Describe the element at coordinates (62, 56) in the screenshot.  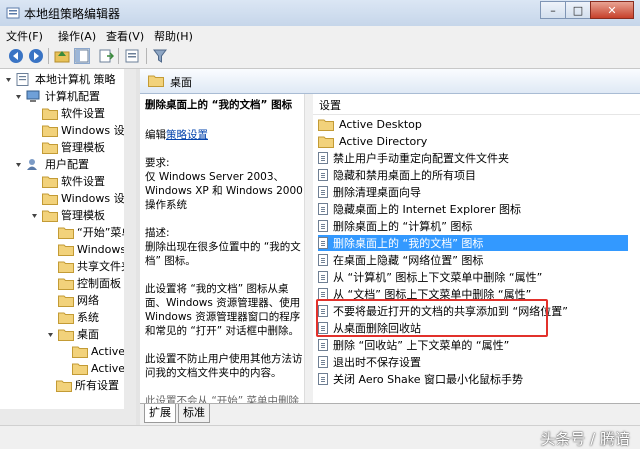
I see `up-folder-icon` at that location.